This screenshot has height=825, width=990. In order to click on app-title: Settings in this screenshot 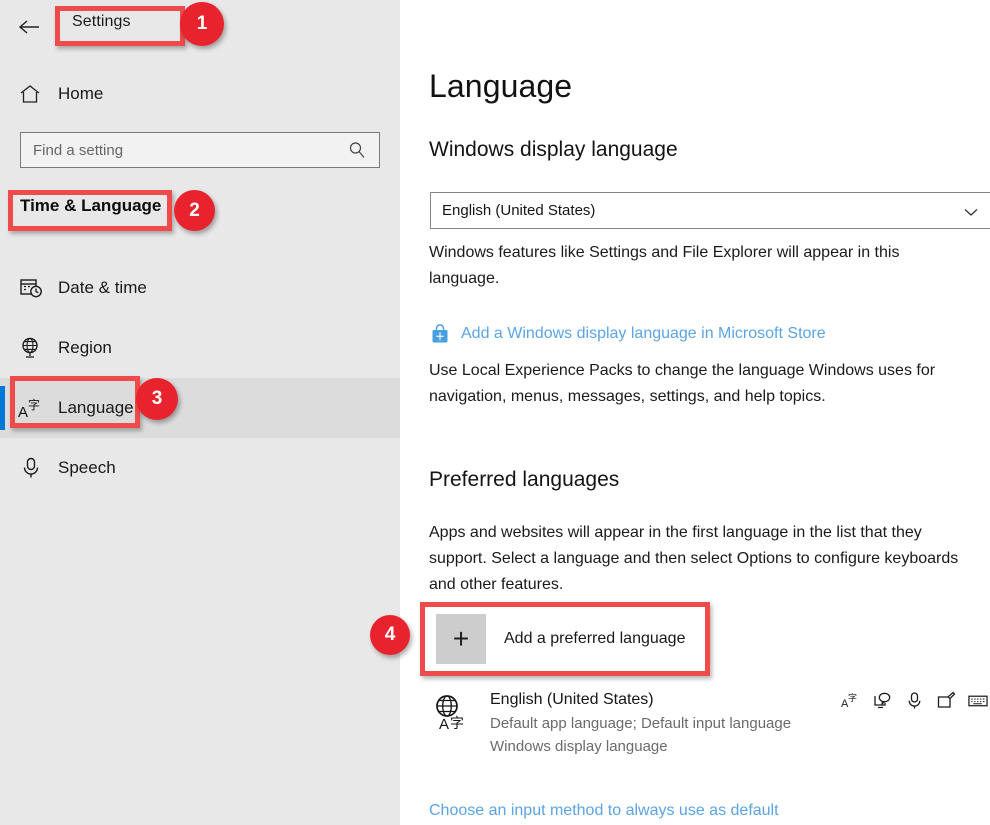, I will do `click(101, 21)`.